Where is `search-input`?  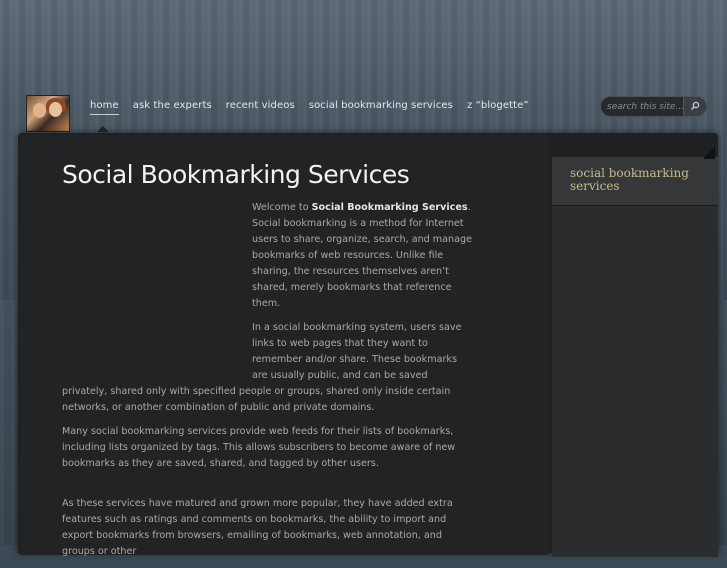
search-input is located at coordinates (646, 106).